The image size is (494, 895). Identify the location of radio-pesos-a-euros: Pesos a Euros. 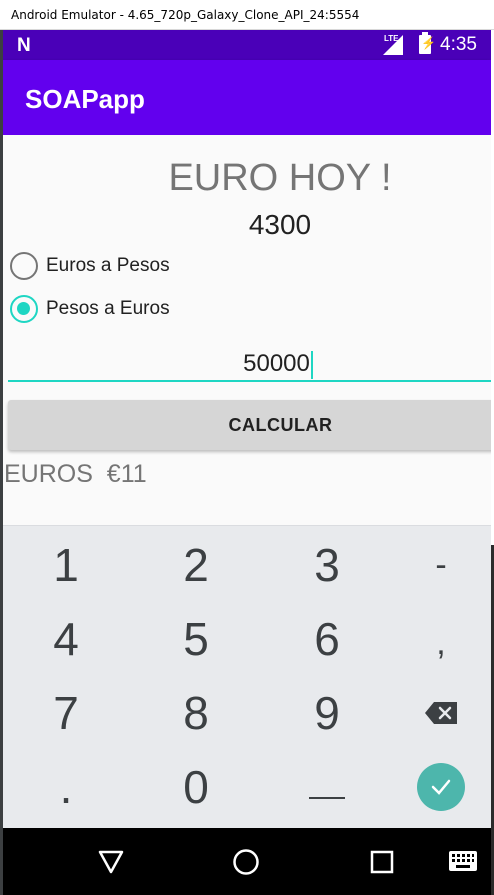
(90, 309).